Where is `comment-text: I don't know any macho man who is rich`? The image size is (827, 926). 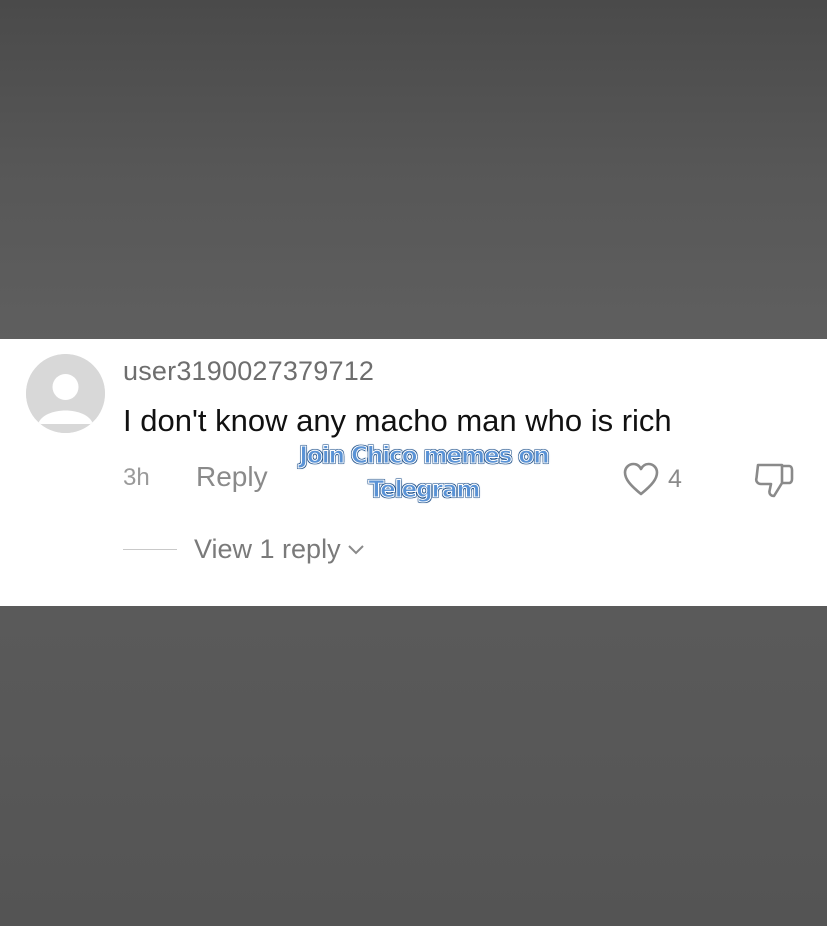
comment-text: I don't know any macho man who is rich is located at coordinates (397, 420).